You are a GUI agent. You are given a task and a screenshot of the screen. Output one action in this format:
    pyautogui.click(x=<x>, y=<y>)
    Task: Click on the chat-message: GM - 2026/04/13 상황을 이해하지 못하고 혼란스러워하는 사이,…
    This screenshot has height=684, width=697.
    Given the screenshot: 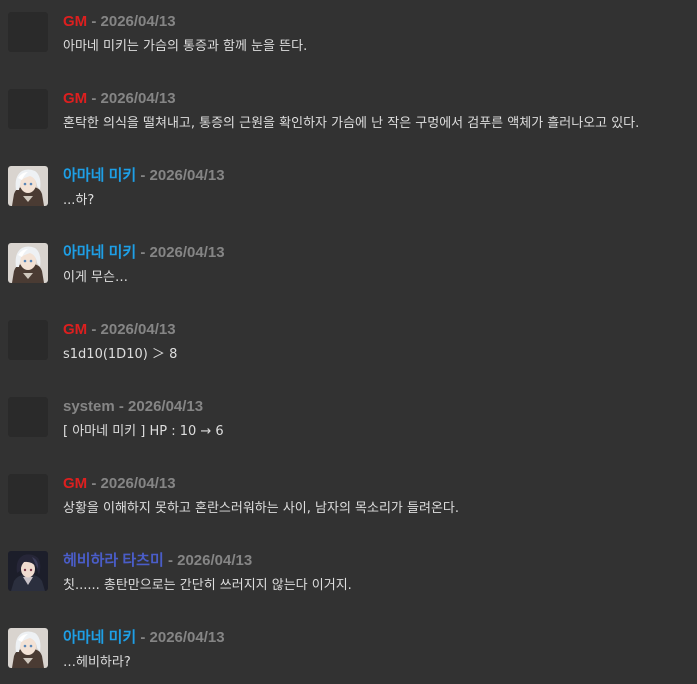 What is the action you would take?
    pyautogui.click(x=348, y=500)
    